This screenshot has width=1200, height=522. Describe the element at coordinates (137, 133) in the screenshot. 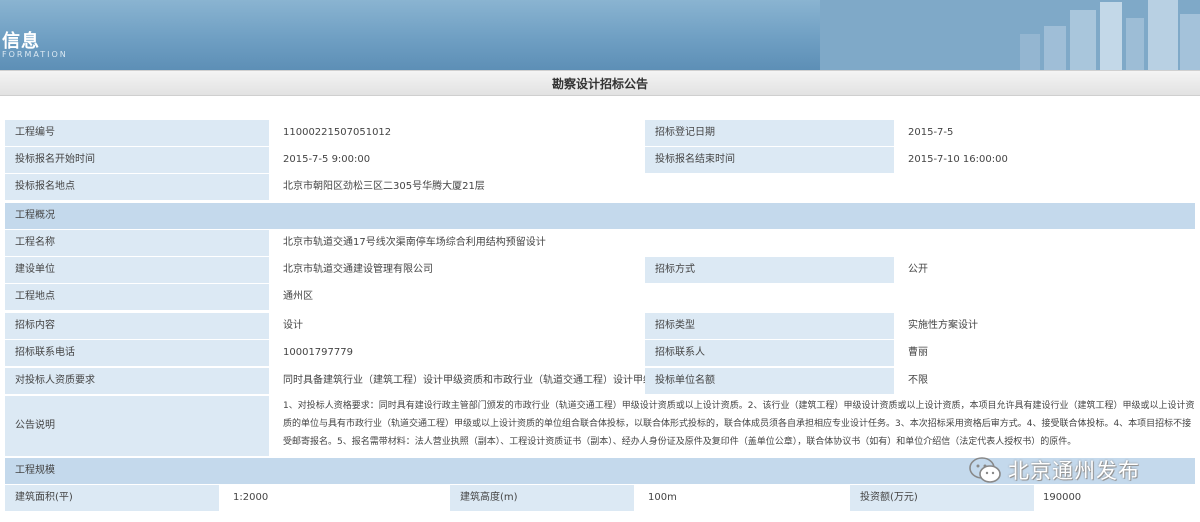

I see `project-no-label: 工程编号` at that location.